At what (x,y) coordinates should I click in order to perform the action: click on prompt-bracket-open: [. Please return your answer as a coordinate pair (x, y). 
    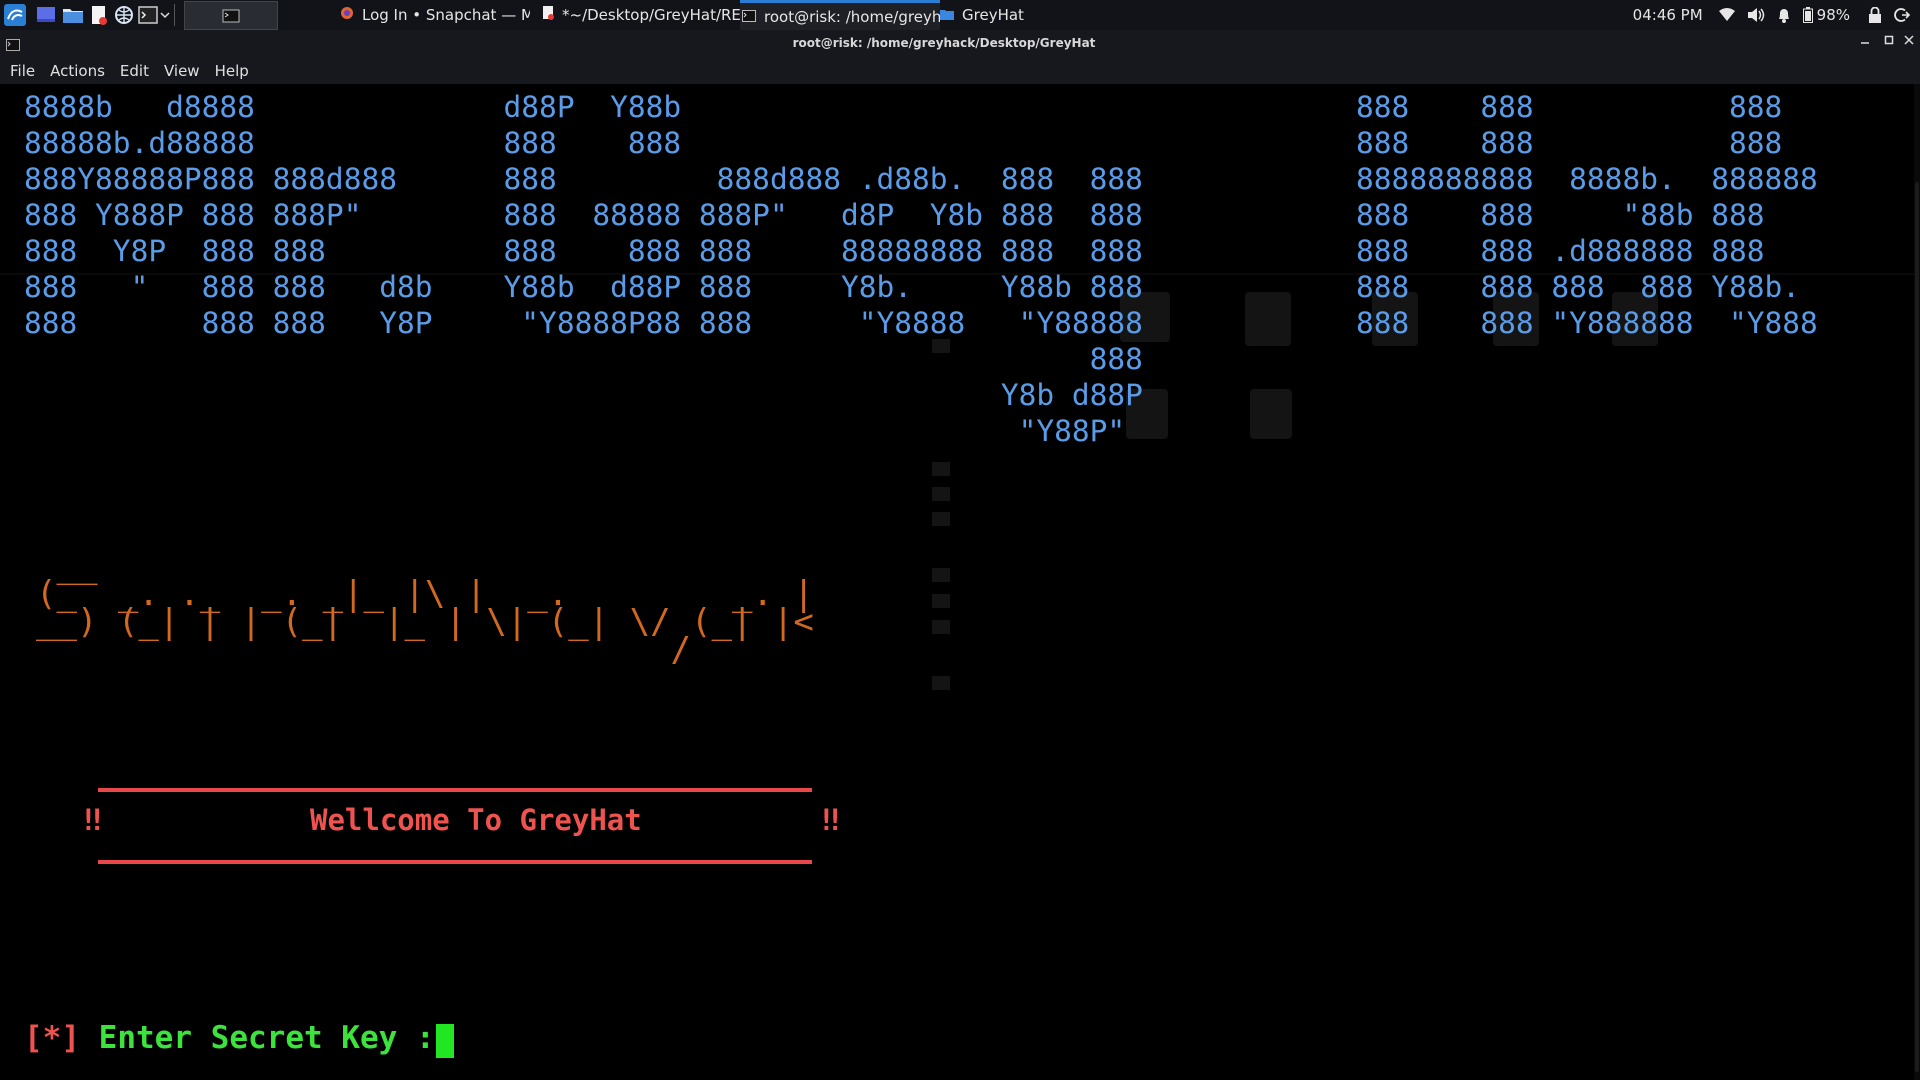
    Looking at the image, I should click on (33, 1038).